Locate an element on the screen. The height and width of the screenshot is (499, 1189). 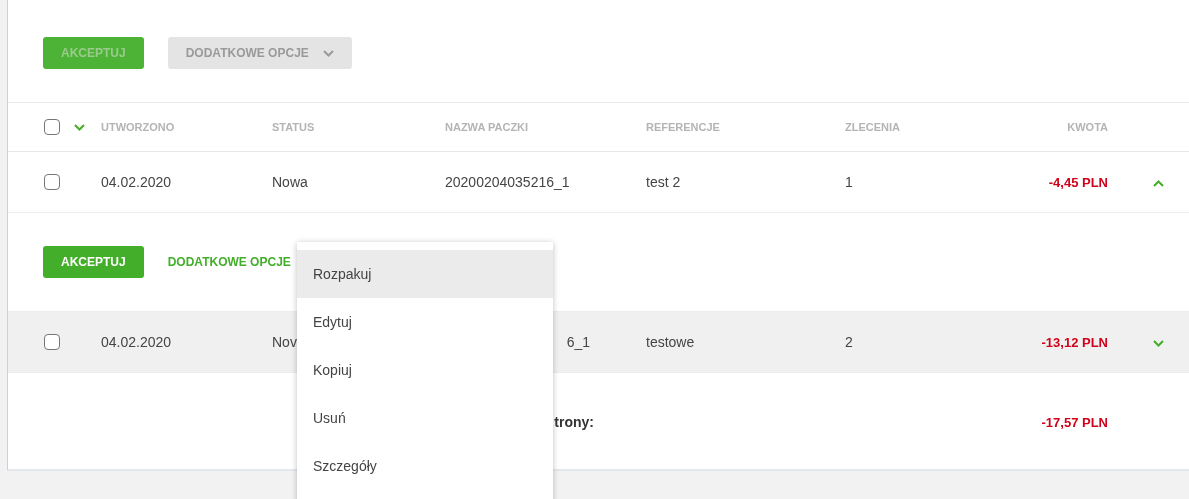
table-cell-text: 1 is located at coordinates (849, 182).